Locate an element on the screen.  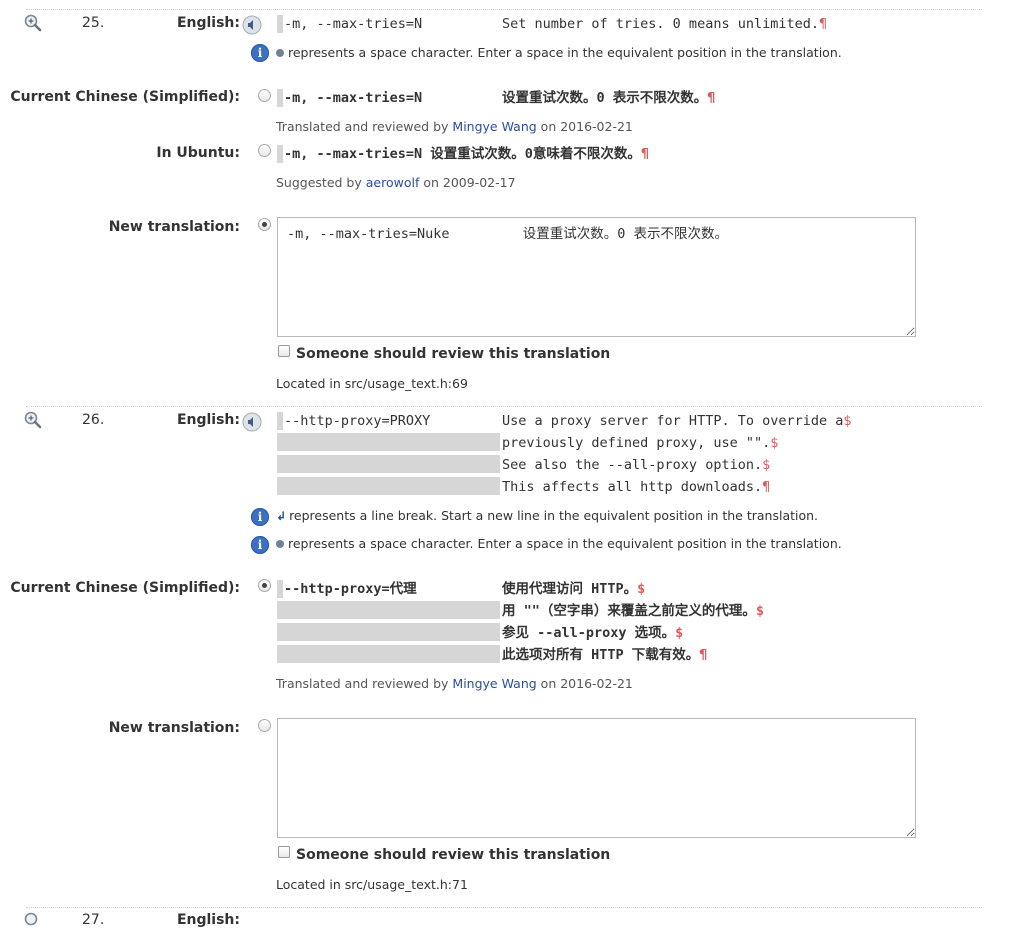
message-number: 26. is located at coordinates (93, 420).